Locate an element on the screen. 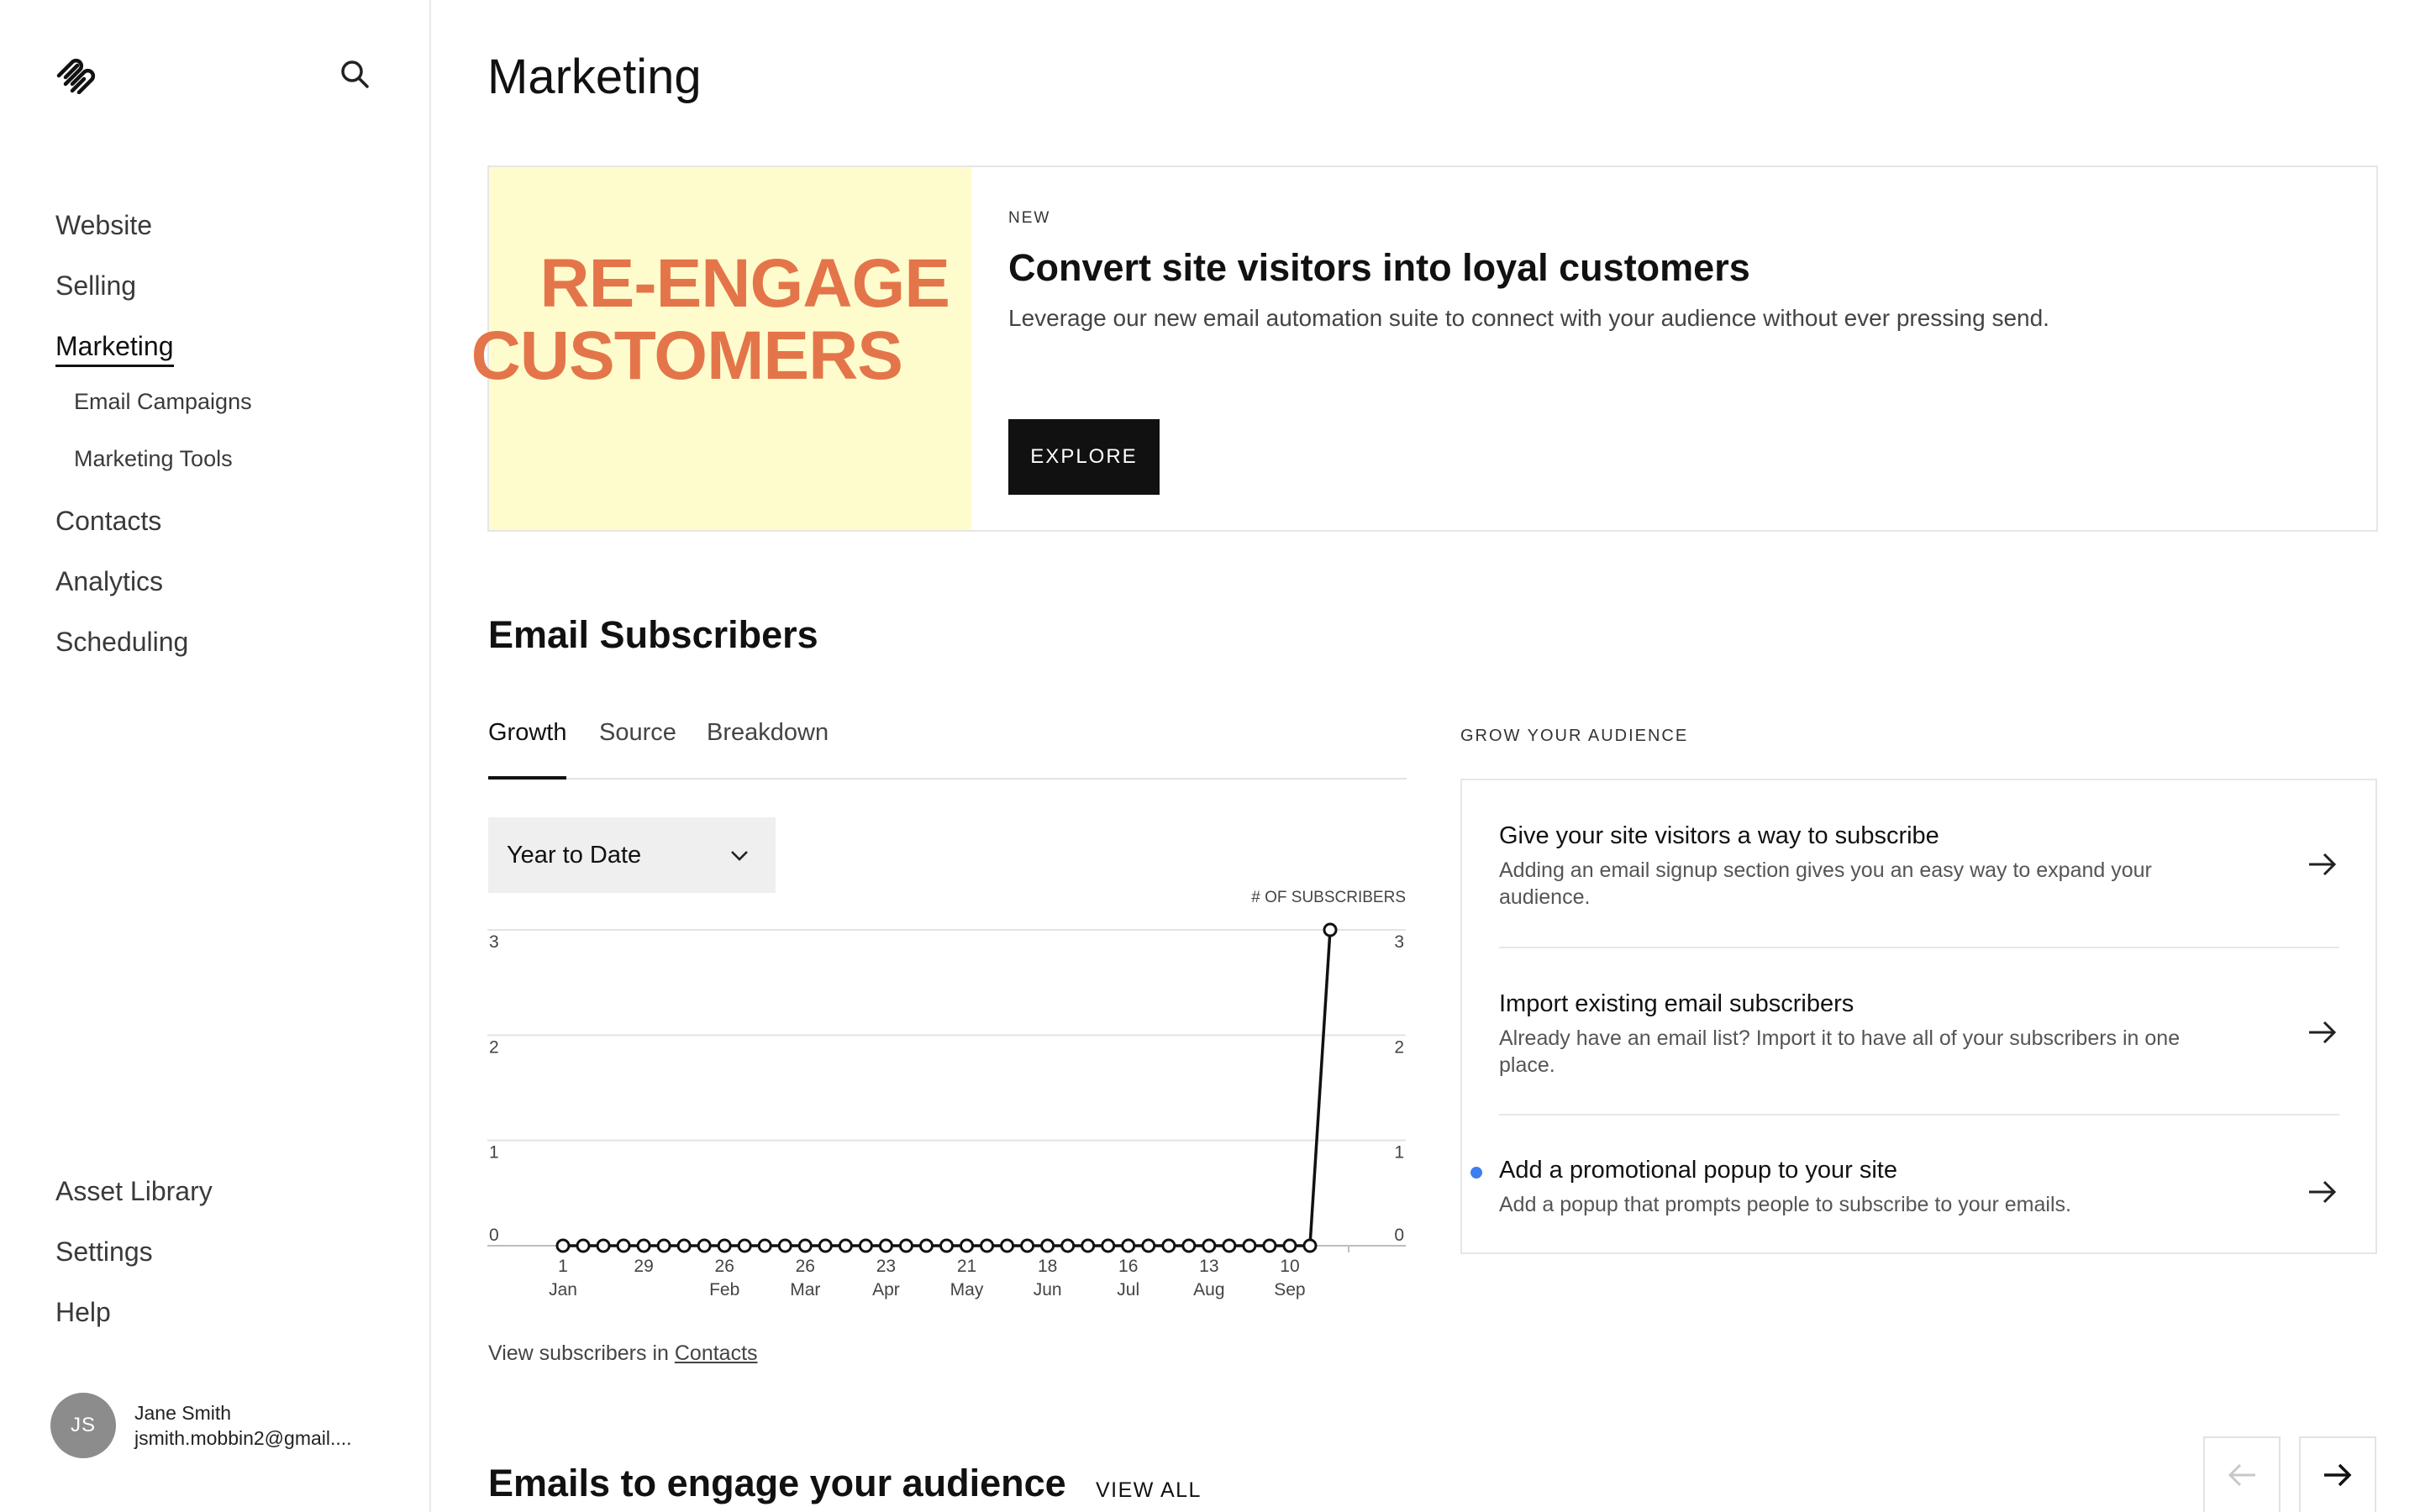  avatar: JS is located at coordinates (83, 1425).